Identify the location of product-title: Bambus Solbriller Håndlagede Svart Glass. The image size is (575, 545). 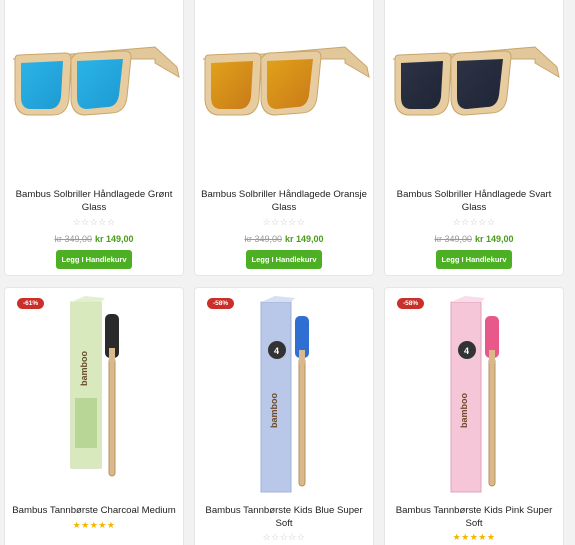
(474, 201).